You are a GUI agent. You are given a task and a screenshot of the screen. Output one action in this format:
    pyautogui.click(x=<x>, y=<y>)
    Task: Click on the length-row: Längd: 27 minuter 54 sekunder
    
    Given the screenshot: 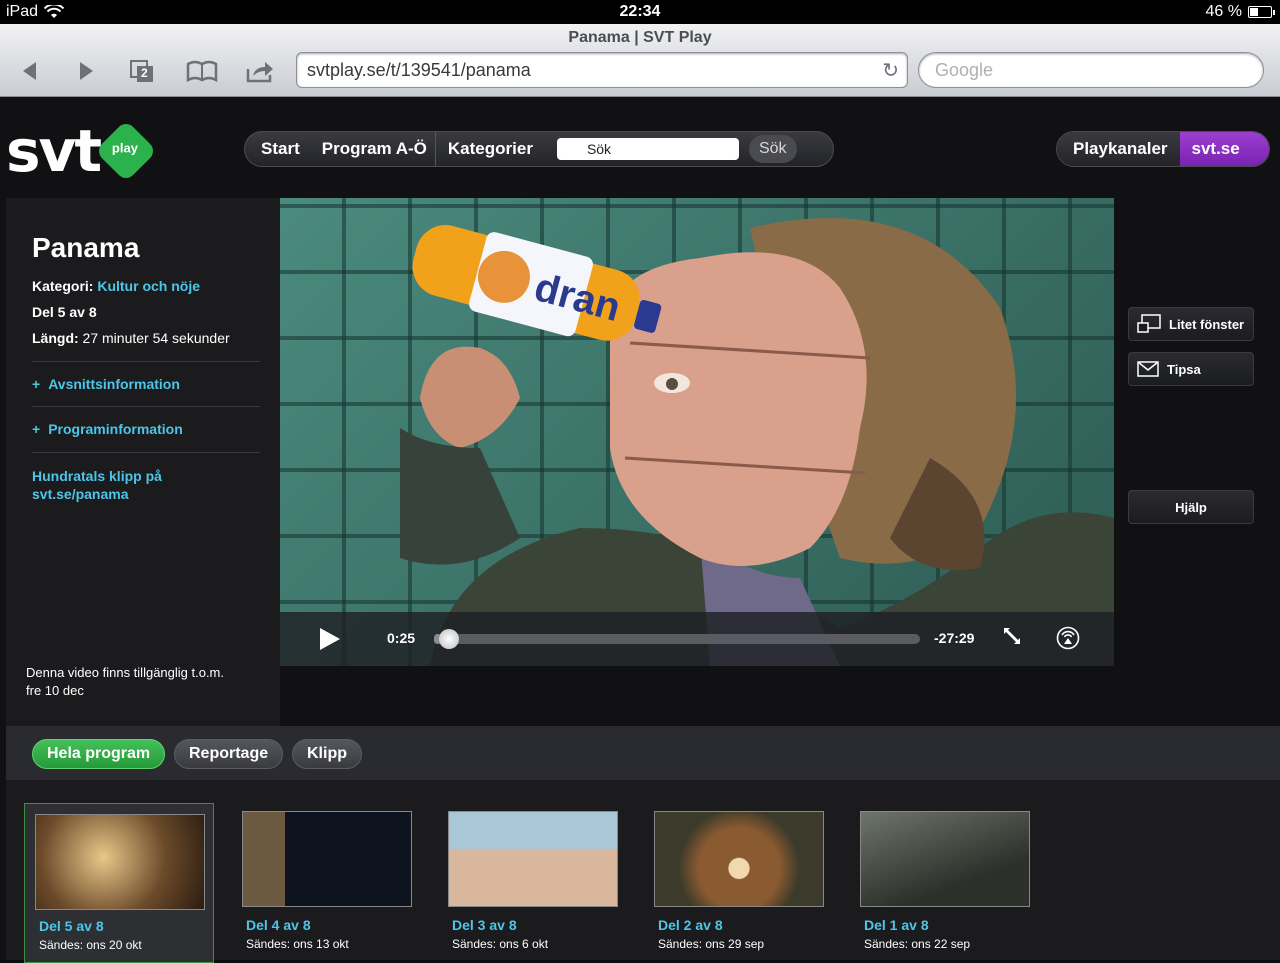 What is the action you would take?
    pyautogui.click(x=131, y=338)
    